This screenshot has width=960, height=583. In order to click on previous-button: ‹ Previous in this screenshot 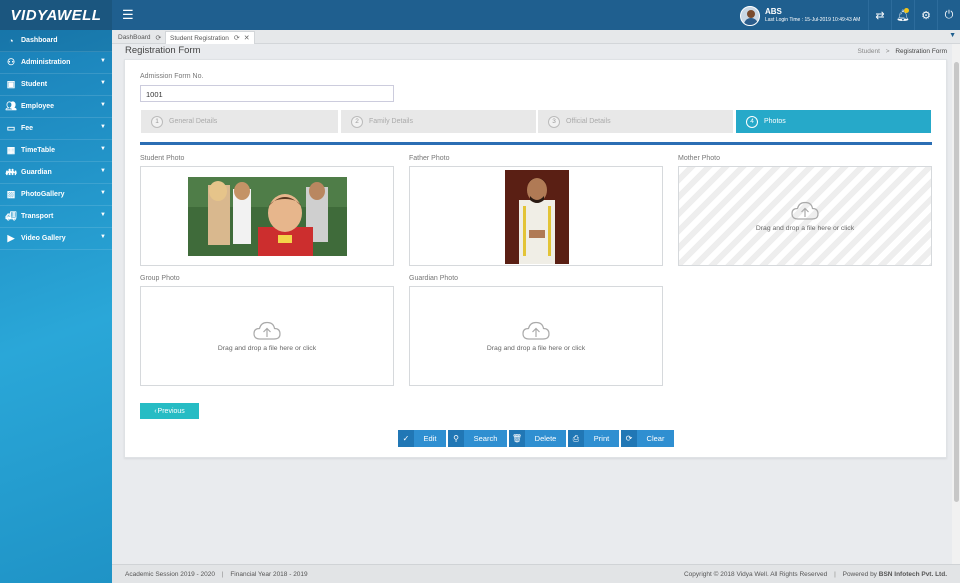, I will do `click(169, 411)`.